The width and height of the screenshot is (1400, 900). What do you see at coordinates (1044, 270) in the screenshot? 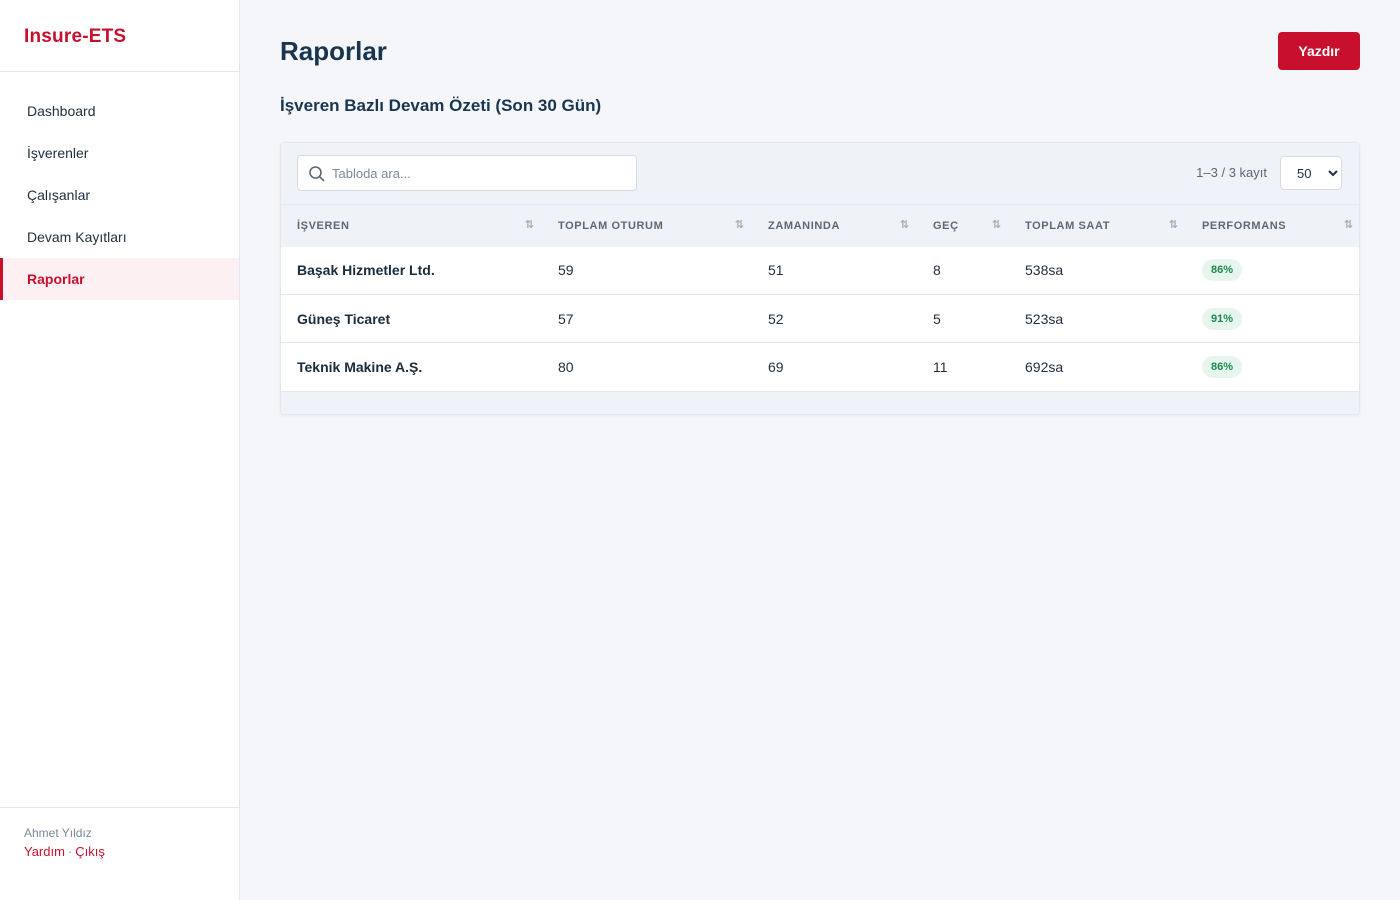
I see `total-hours-cell: 538sa` at bounding box center [1044, 270].